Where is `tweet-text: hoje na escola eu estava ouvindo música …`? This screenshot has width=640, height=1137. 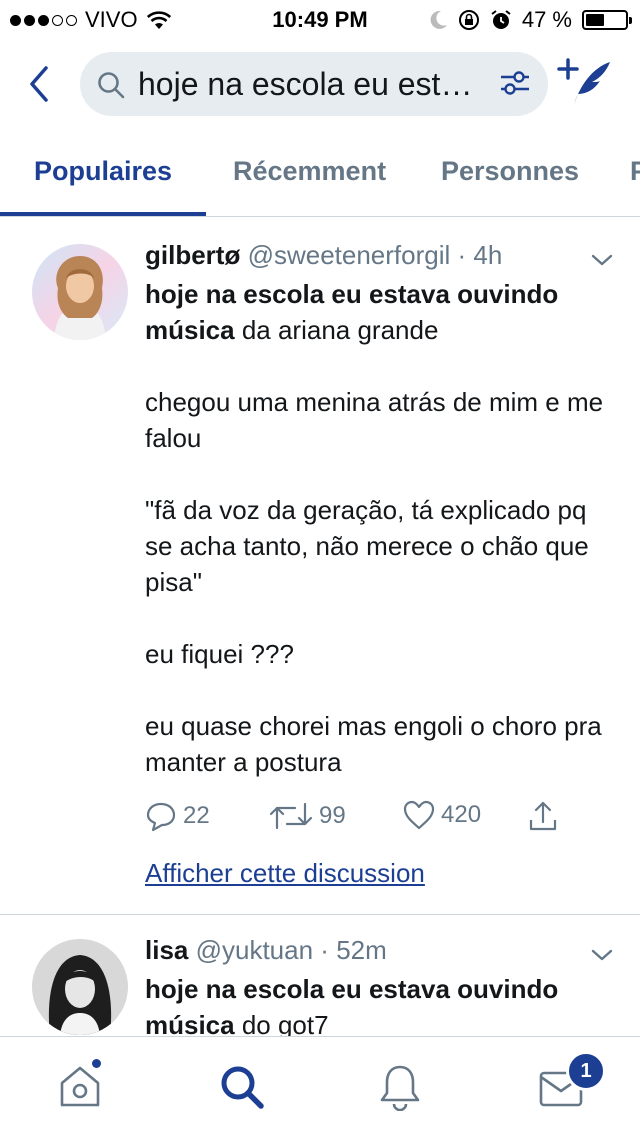 tweet-text: hoje na escola eu estava ouvindo música … is located at coordinates (380, 1003).